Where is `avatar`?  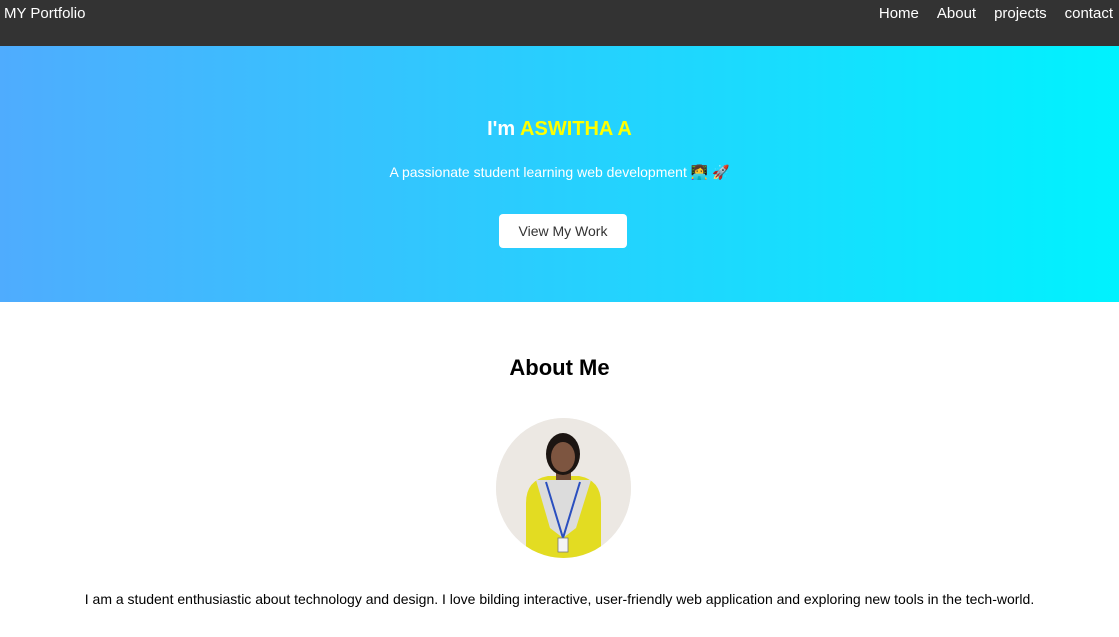
avatar is located at coordinates (563, 488).